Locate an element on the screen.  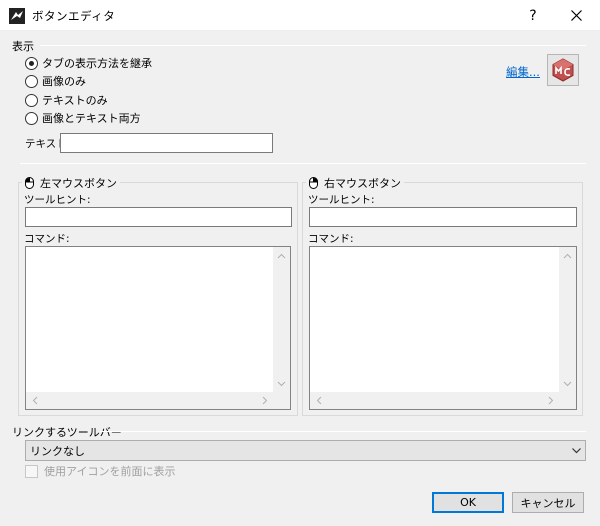
show-icon-front-checkbox-row: 使用アイコンを前面に表示 is located at coordinates (100, 471).